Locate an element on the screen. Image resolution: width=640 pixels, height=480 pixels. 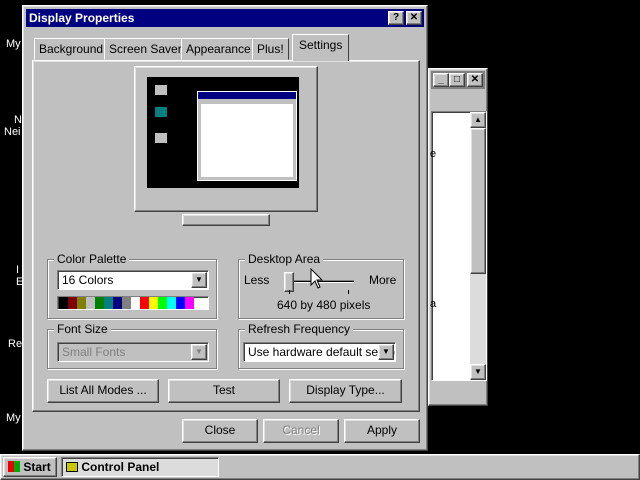
start-button: Start is located at coordinates (30, 467).